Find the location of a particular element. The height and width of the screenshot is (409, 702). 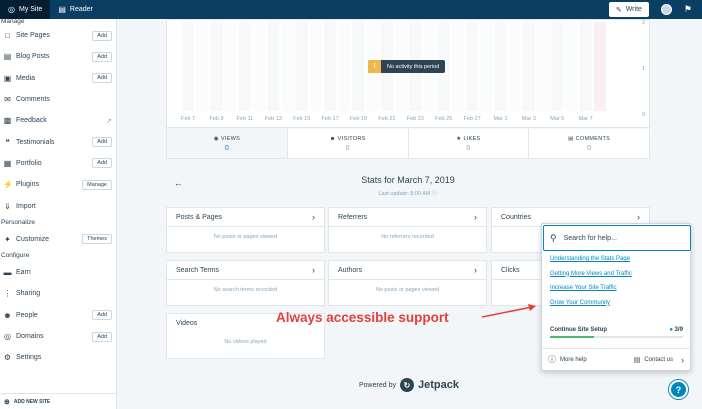

sidebar-item-label: Site Pages is located at coordinates (33, 36).